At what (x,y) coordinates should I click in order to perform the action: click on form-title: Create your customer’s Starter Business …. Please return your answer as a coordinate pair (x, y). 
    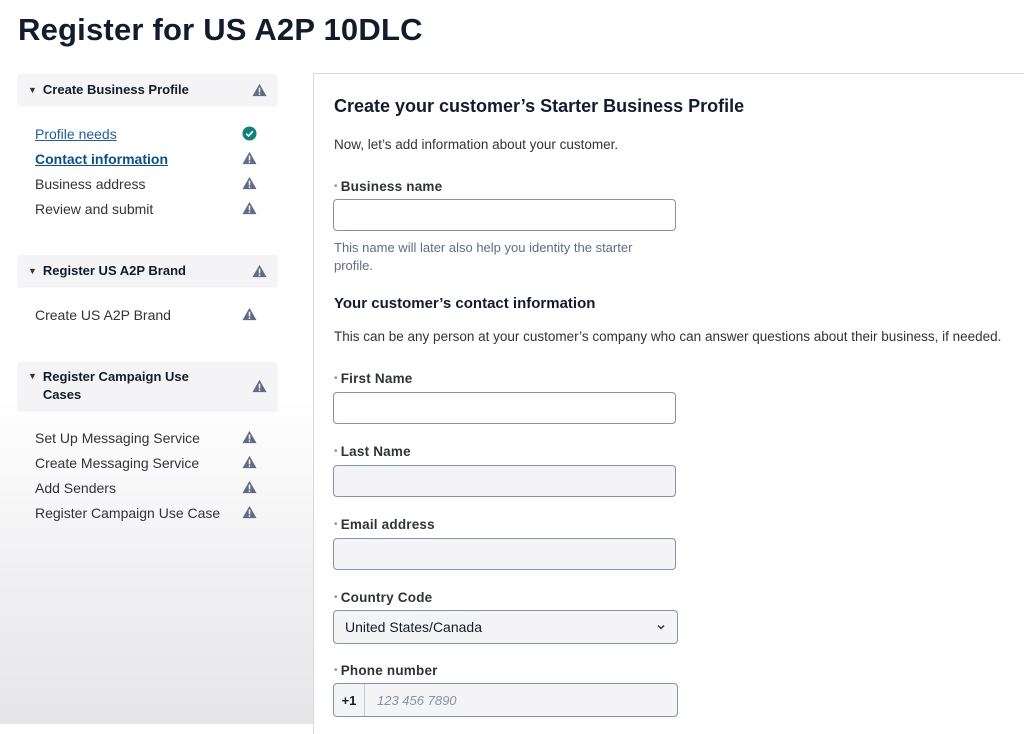
    Looking at the image, I should click on (539, 106).